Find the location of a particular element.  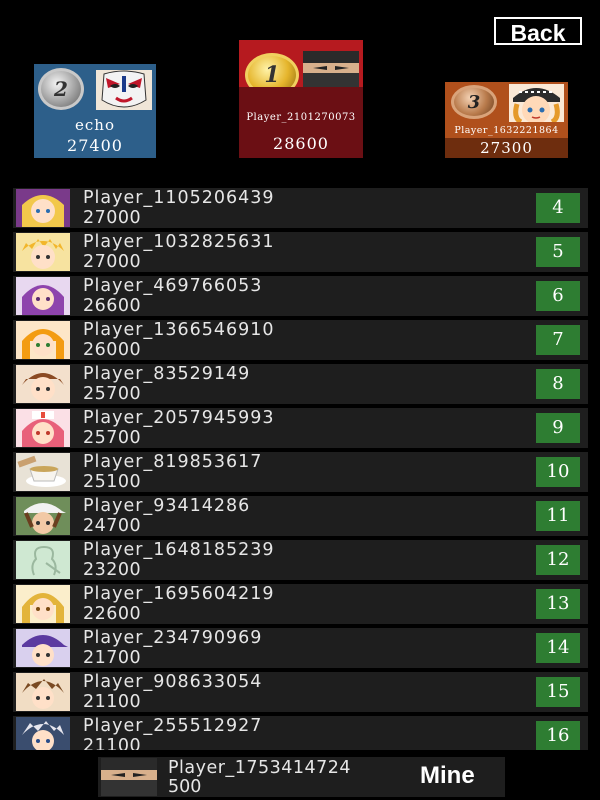

leaderboard-row: Player_819853617 25100 10 is located at coordinates (300, 472).